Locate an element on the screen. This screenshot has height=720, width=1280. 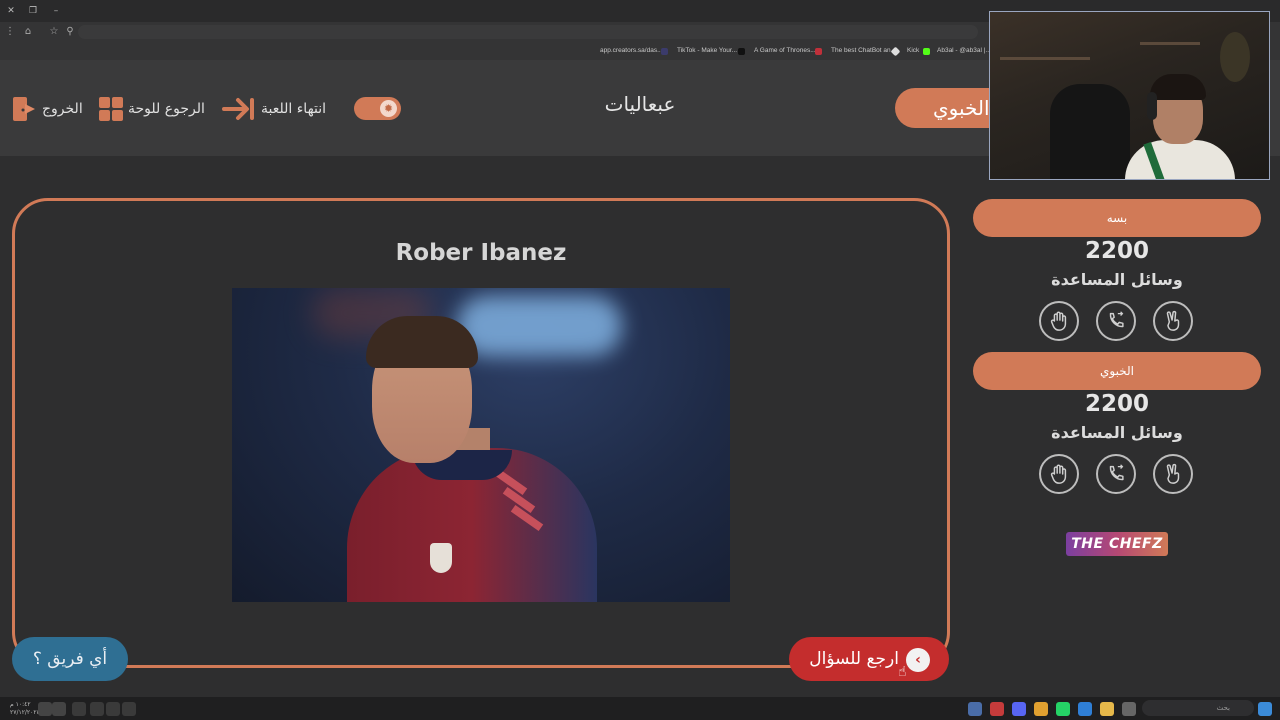
restore-window-icon: ❐ is located at coordinates (33, 11).